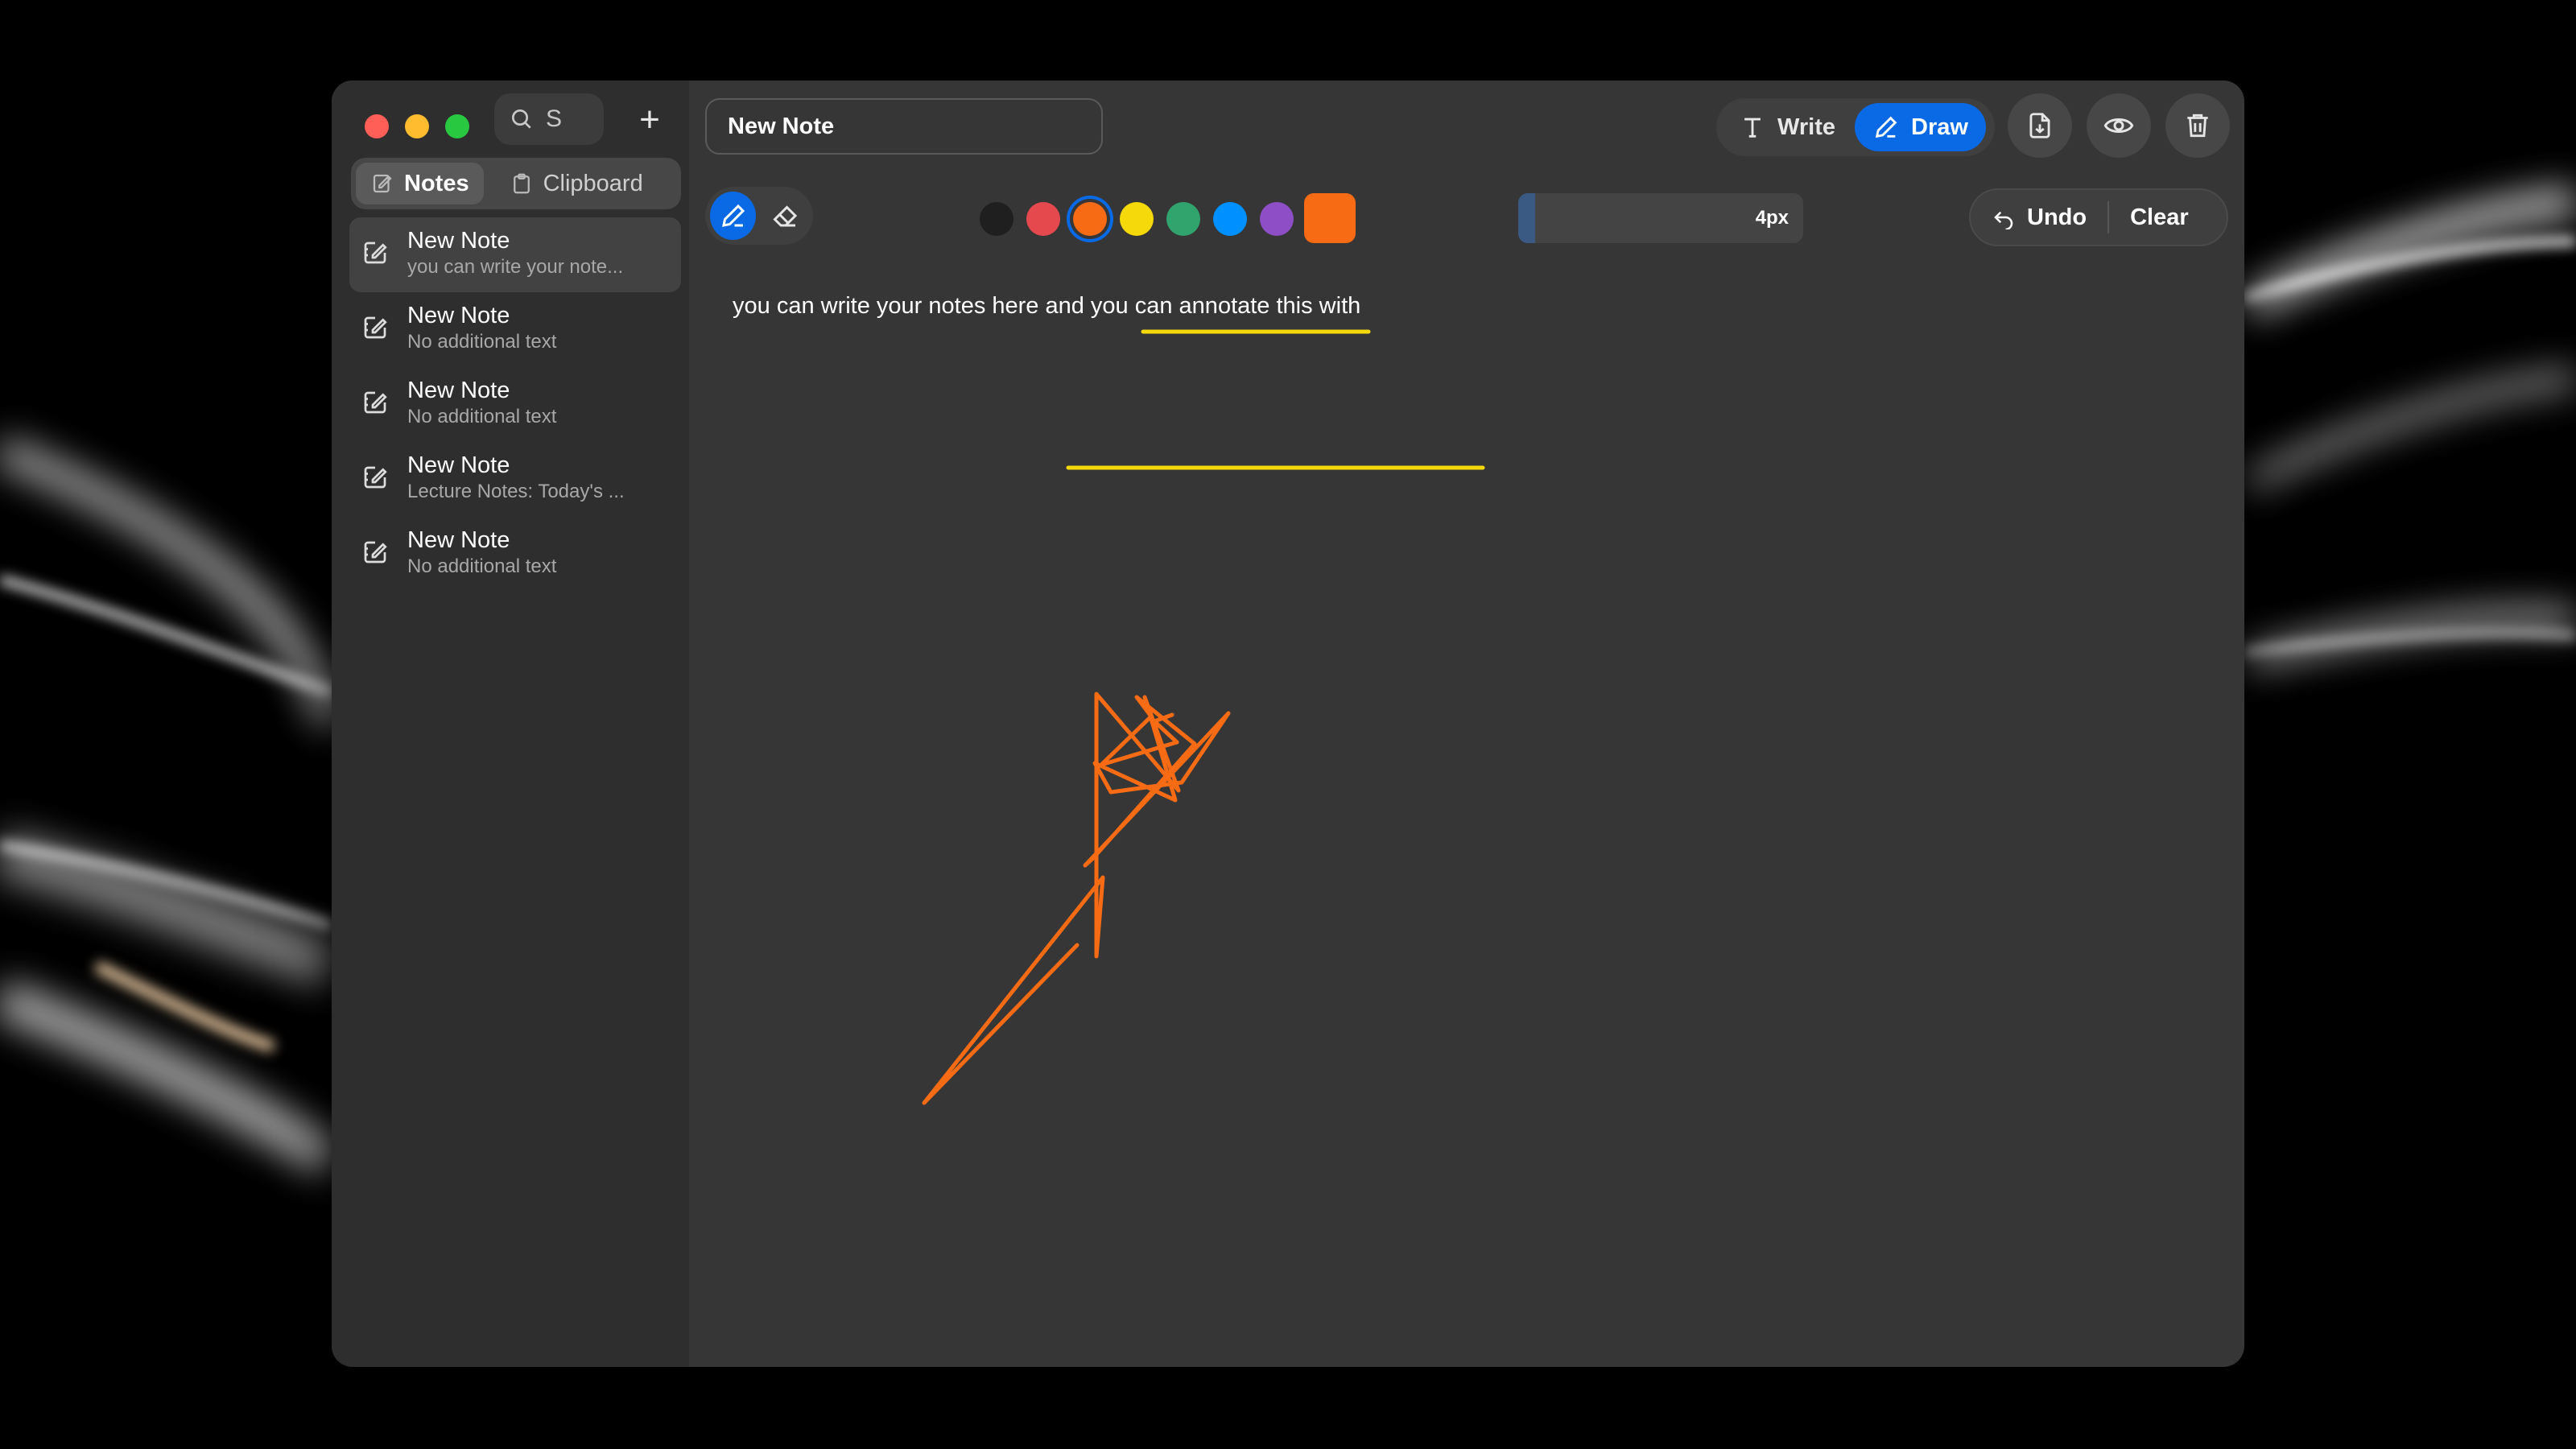 Image resolution: width=2576 pixels, height=1449 pixels. I want to click on pen-tool-button, so click(733, 216).